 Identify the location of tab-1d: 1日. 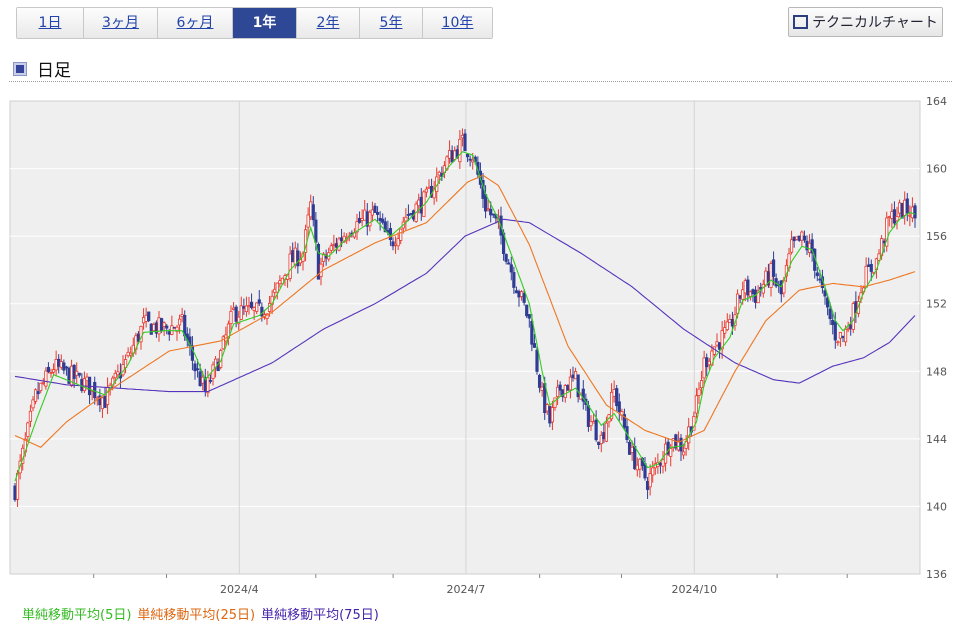
(50, 23).